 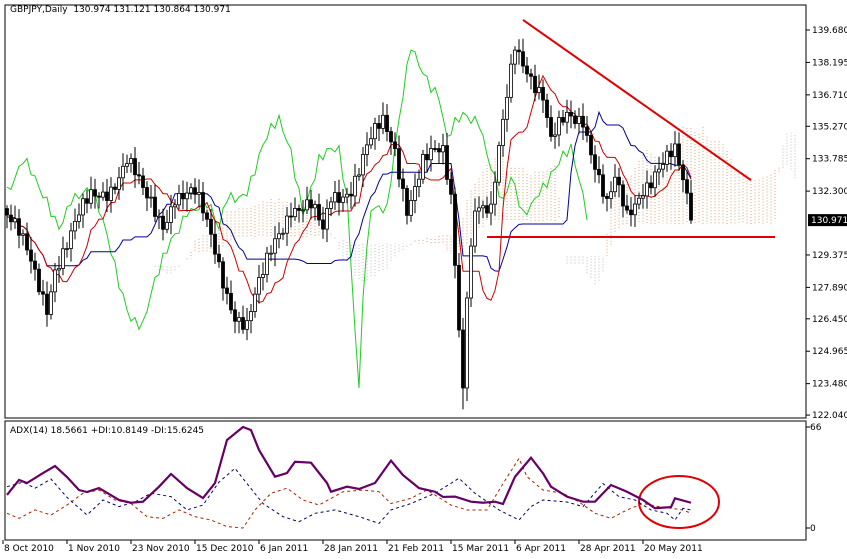 I want to click on price-tick-label: 136.710, so click(x=829, y=96).